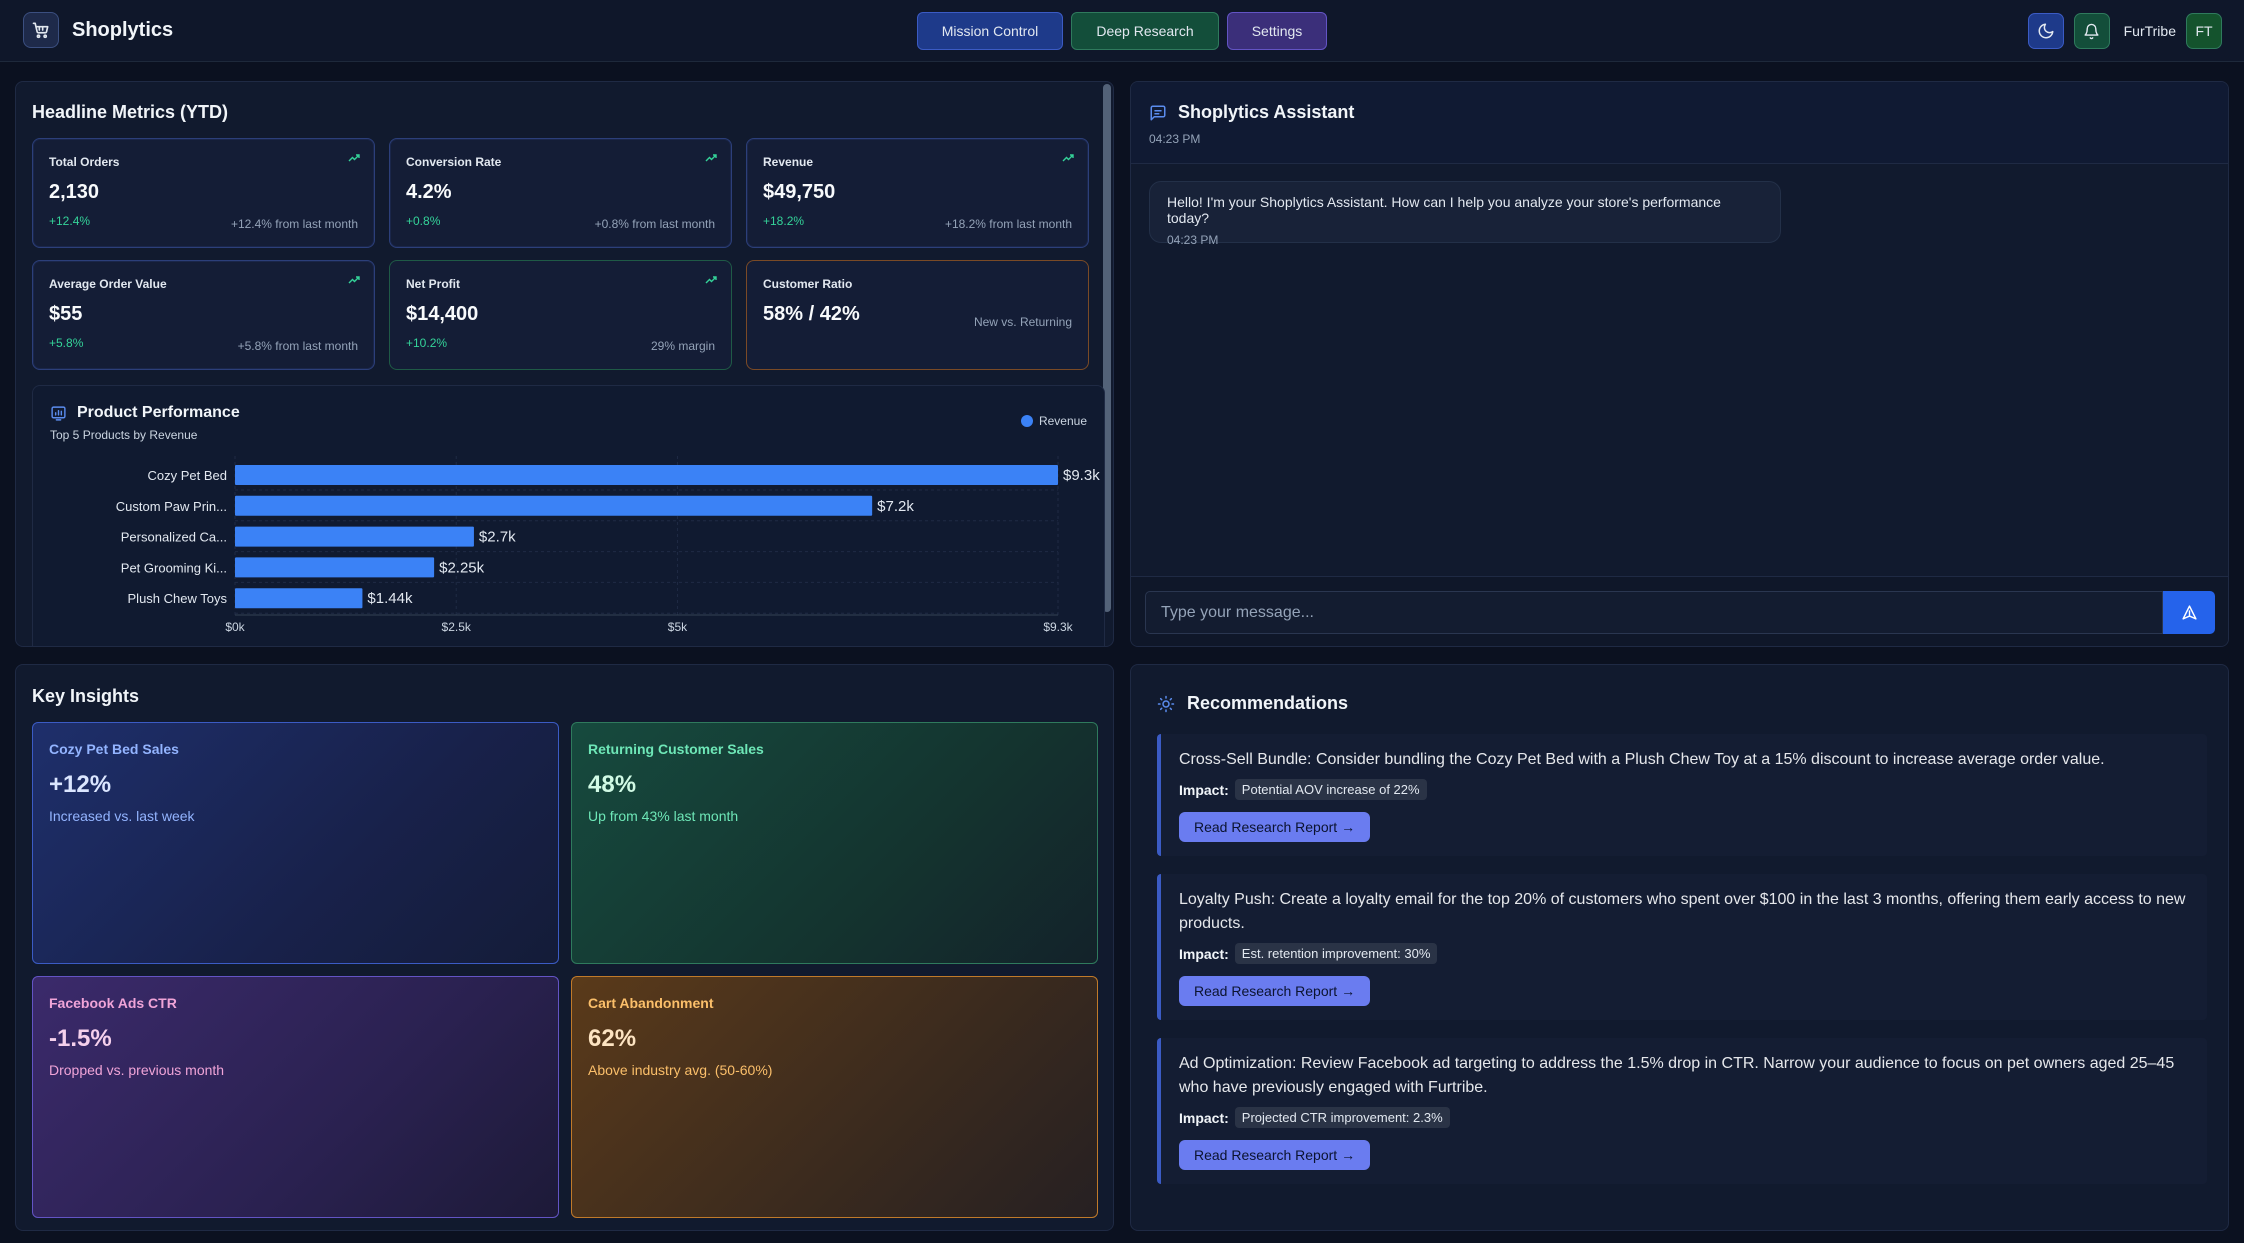  What do you see at coordinates (130, 112) in the screenshot?
I see `headline-metrics-title: Headline Metrics (YTD)` at bounding box center [130, 112].